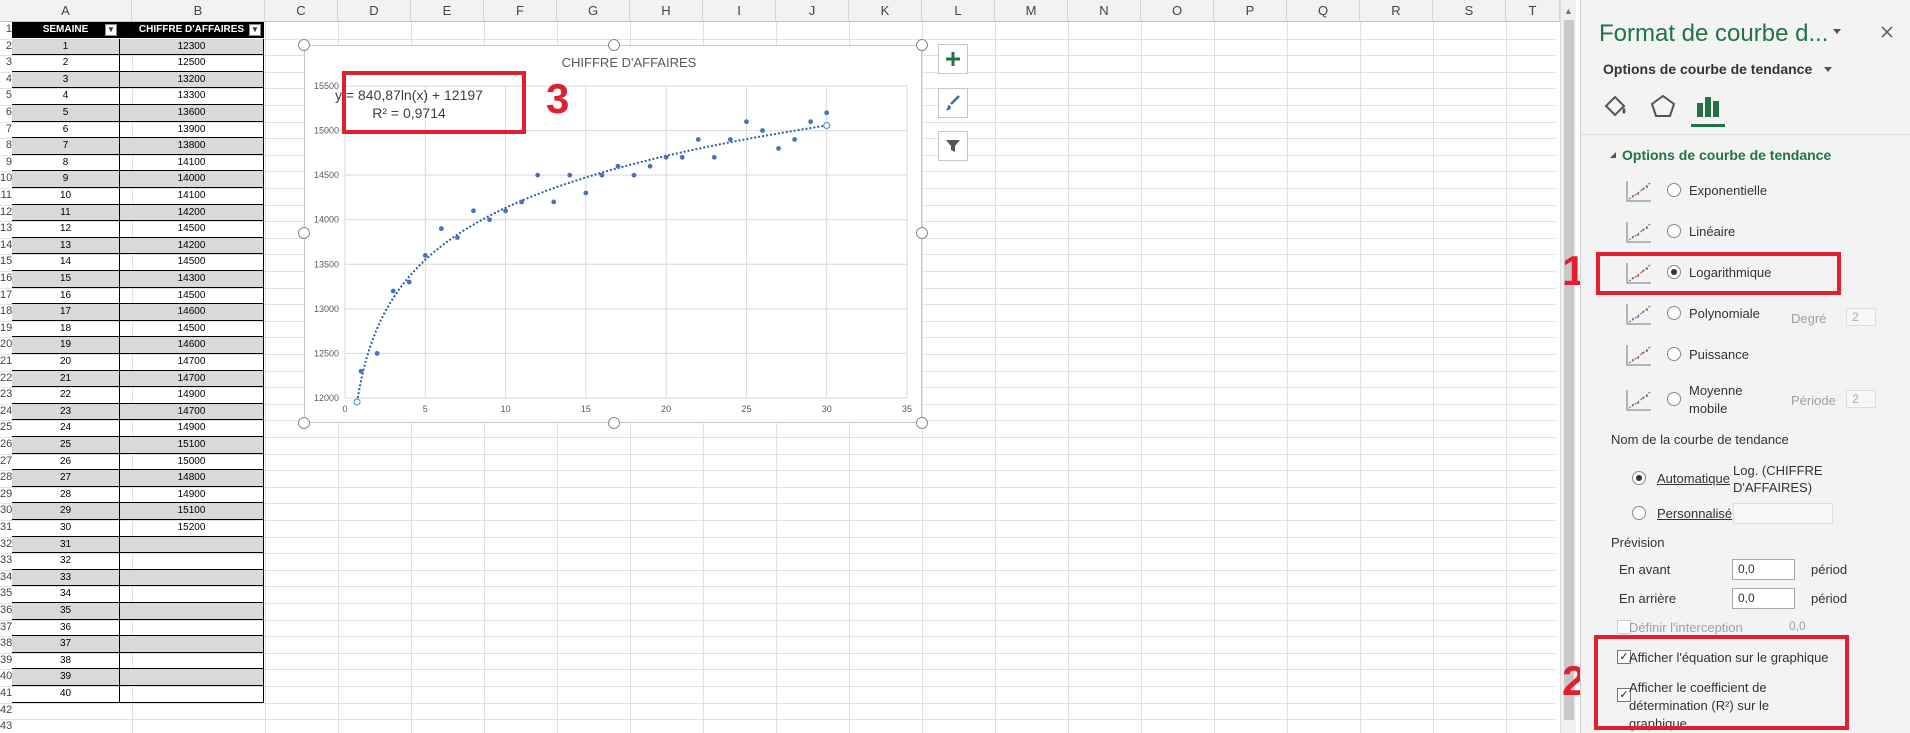  Describe the element at coordinates (192, 528) in the screenshot. I see `revenue-cell: 15200` at that location.